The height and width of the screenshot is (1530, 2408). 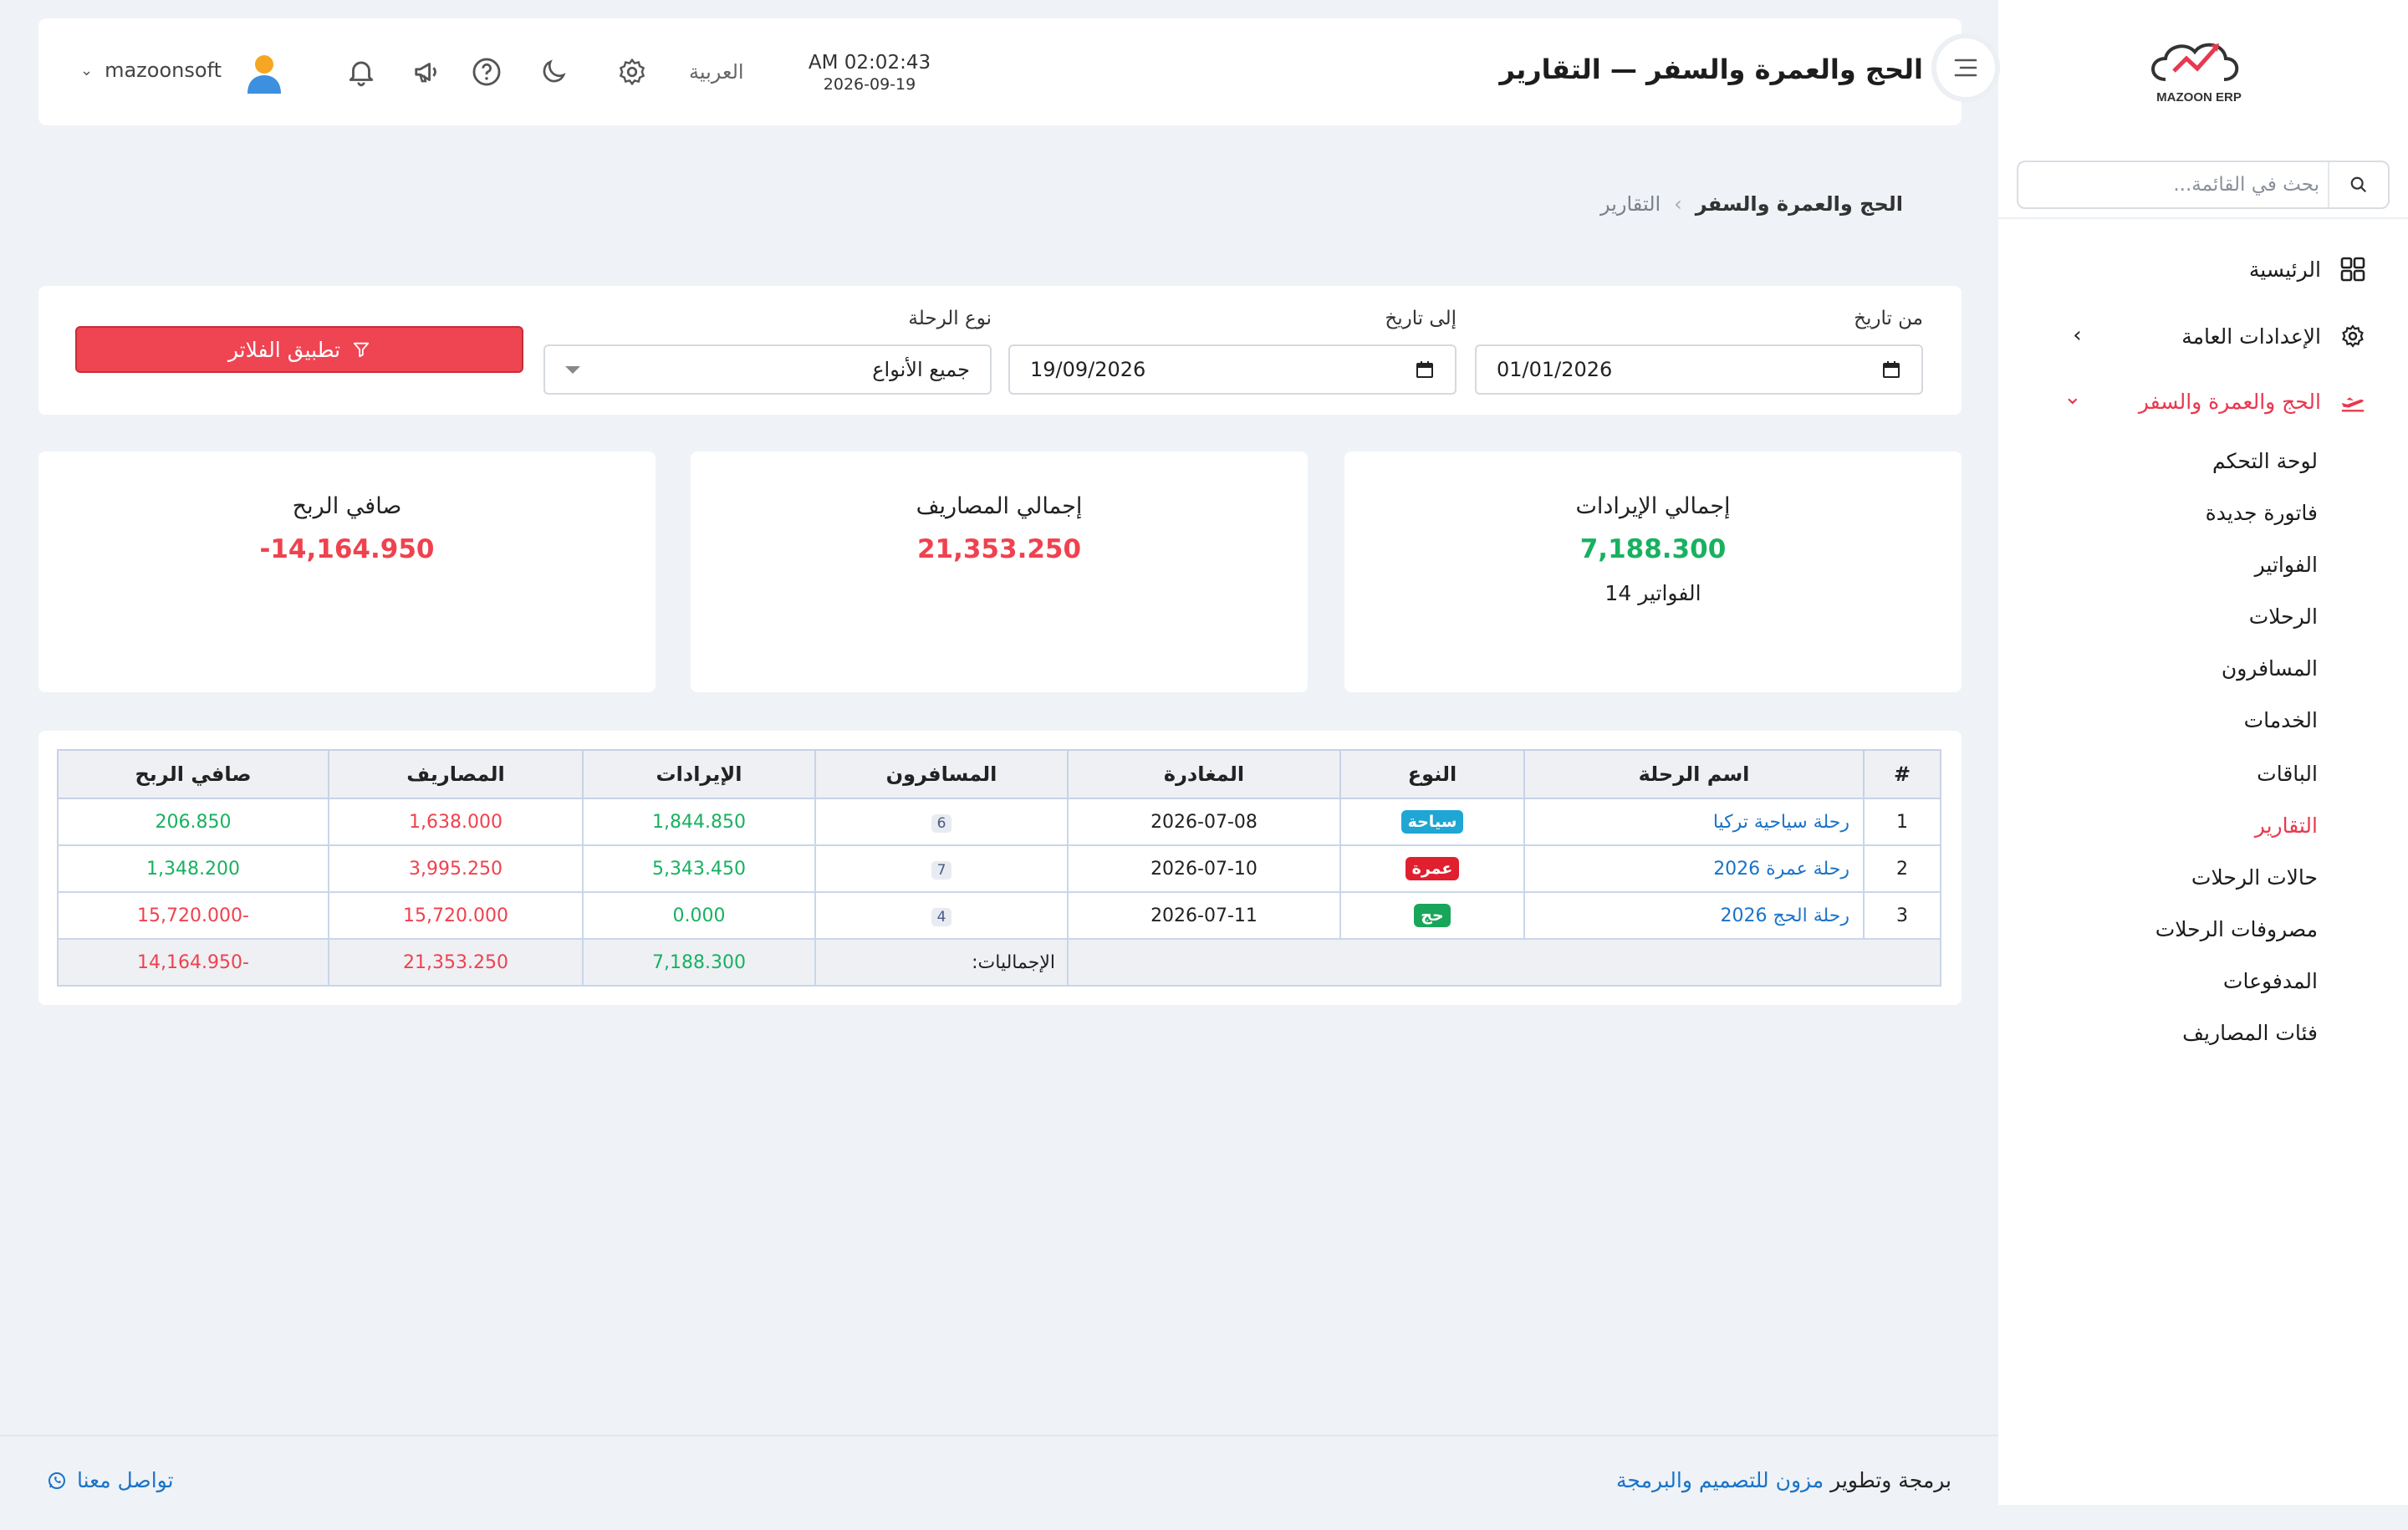 What do you see at coordinates (2270, 982) in the screenshot?
I see `submenu-payments: المدفوعات` at bounding box center [2270, 982].